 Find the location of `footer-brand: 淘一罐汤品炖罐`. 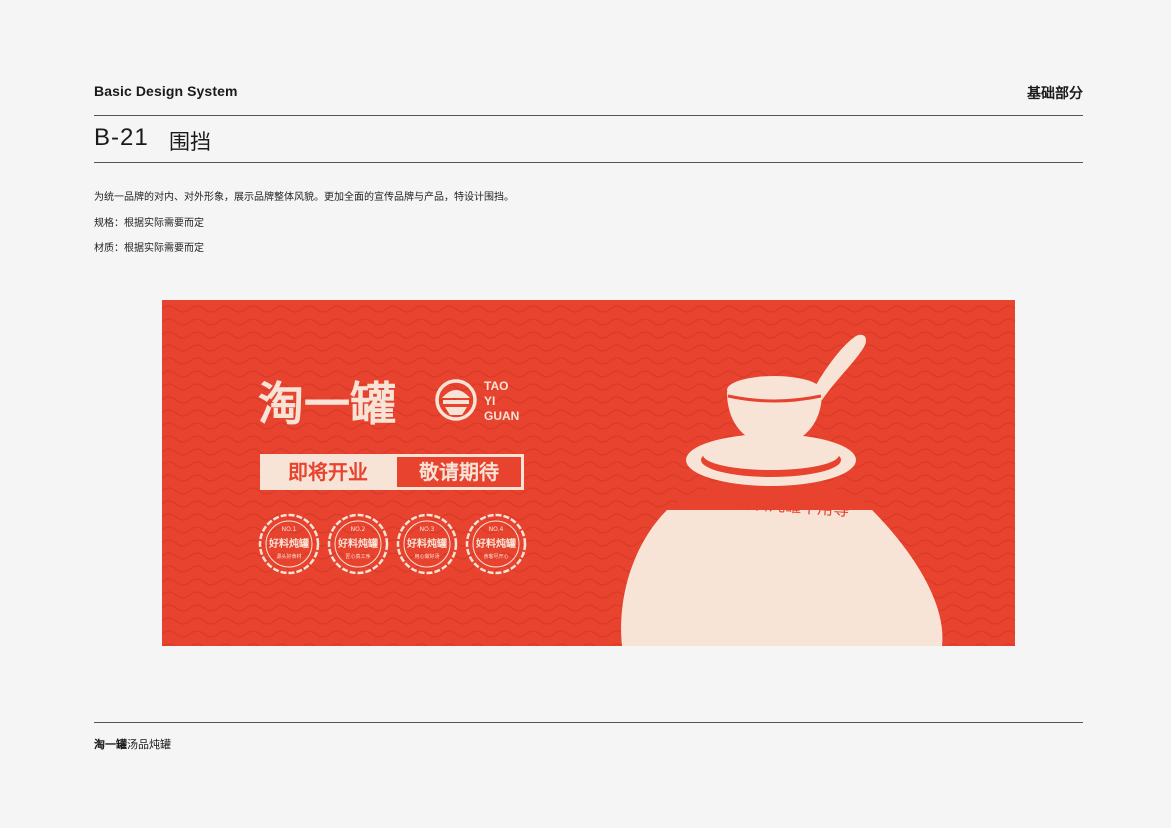

footer-brand: 淘一罐汤品炖罐 is located at coordinates (132, 744).